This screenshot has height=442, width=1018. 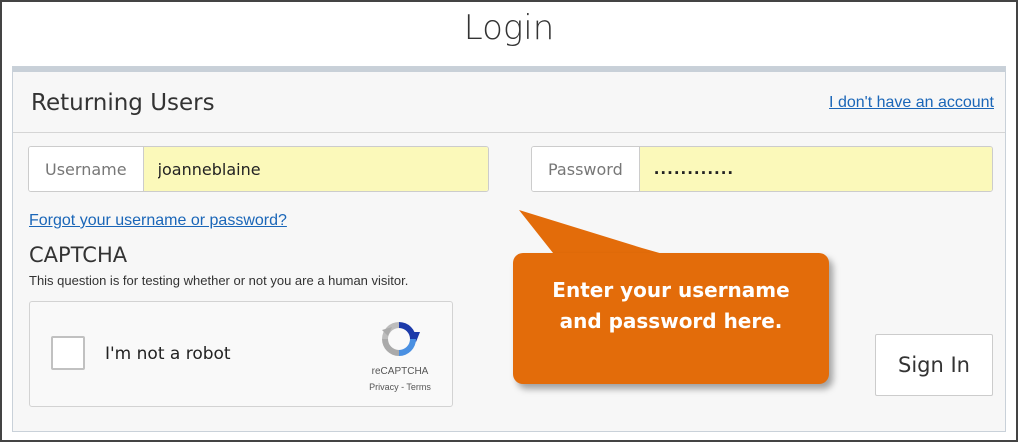 What do you see at coordinates (586, 169) in the screenshot?
I see `password-label: Password` at bounding box center [586, 169].